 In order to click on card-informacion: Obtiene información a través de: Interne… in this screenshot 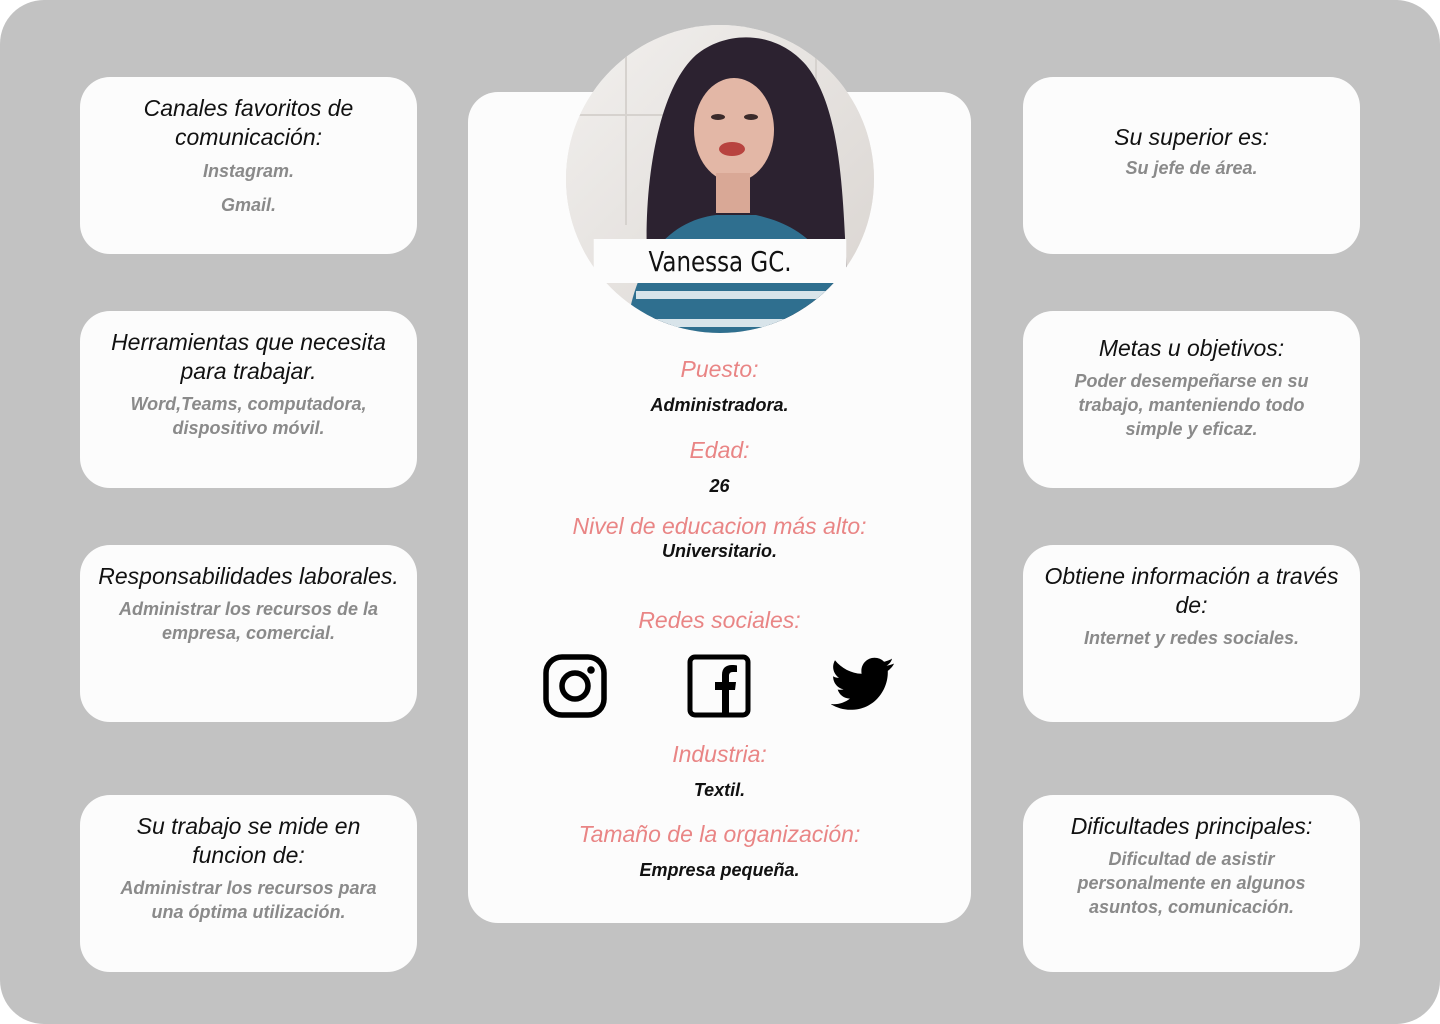, I will do `click(1191, 633)`.